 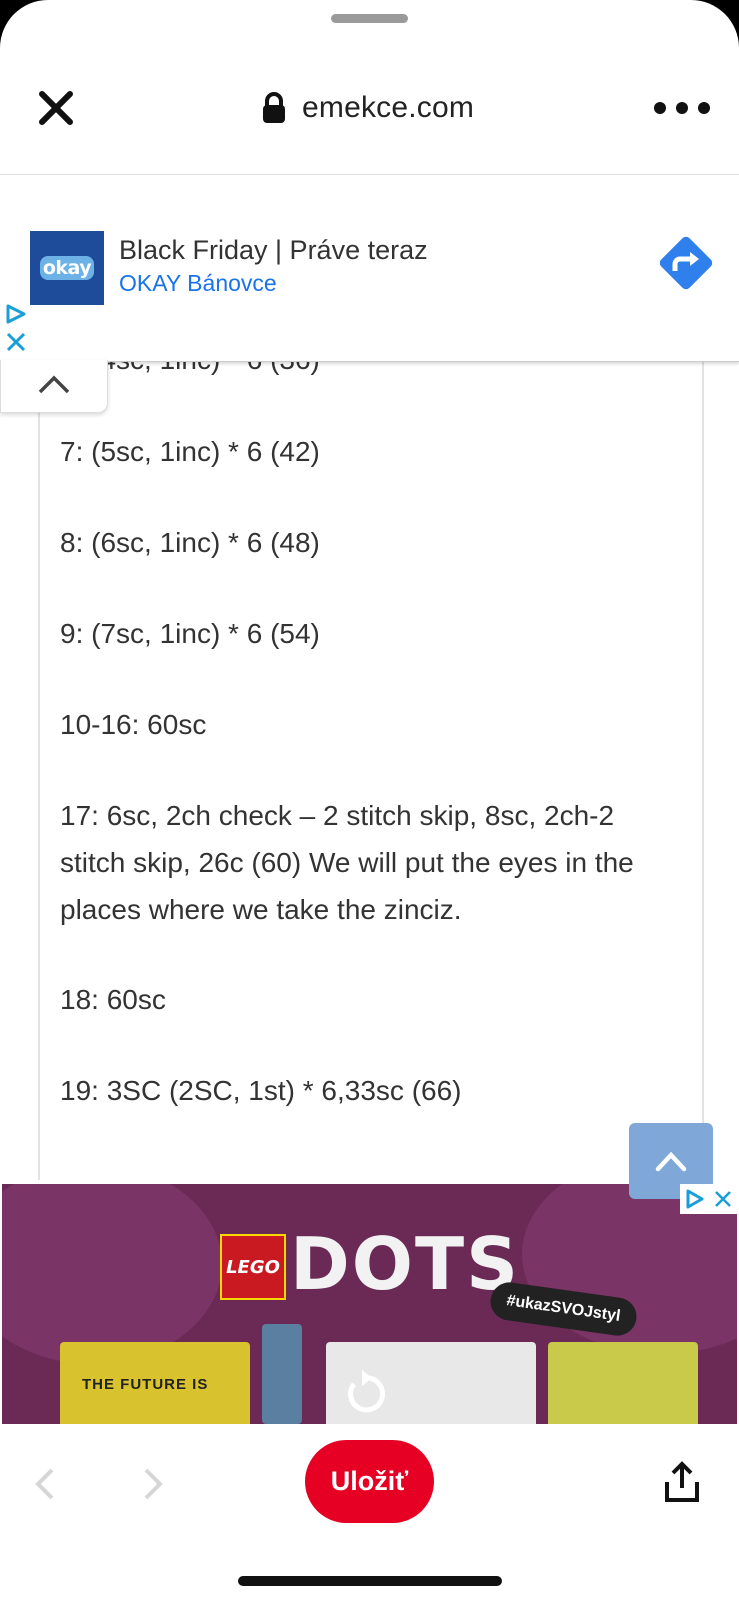 I want to click on ad-title: Black Friday | Práve teraz, so click(x=273, y=250).